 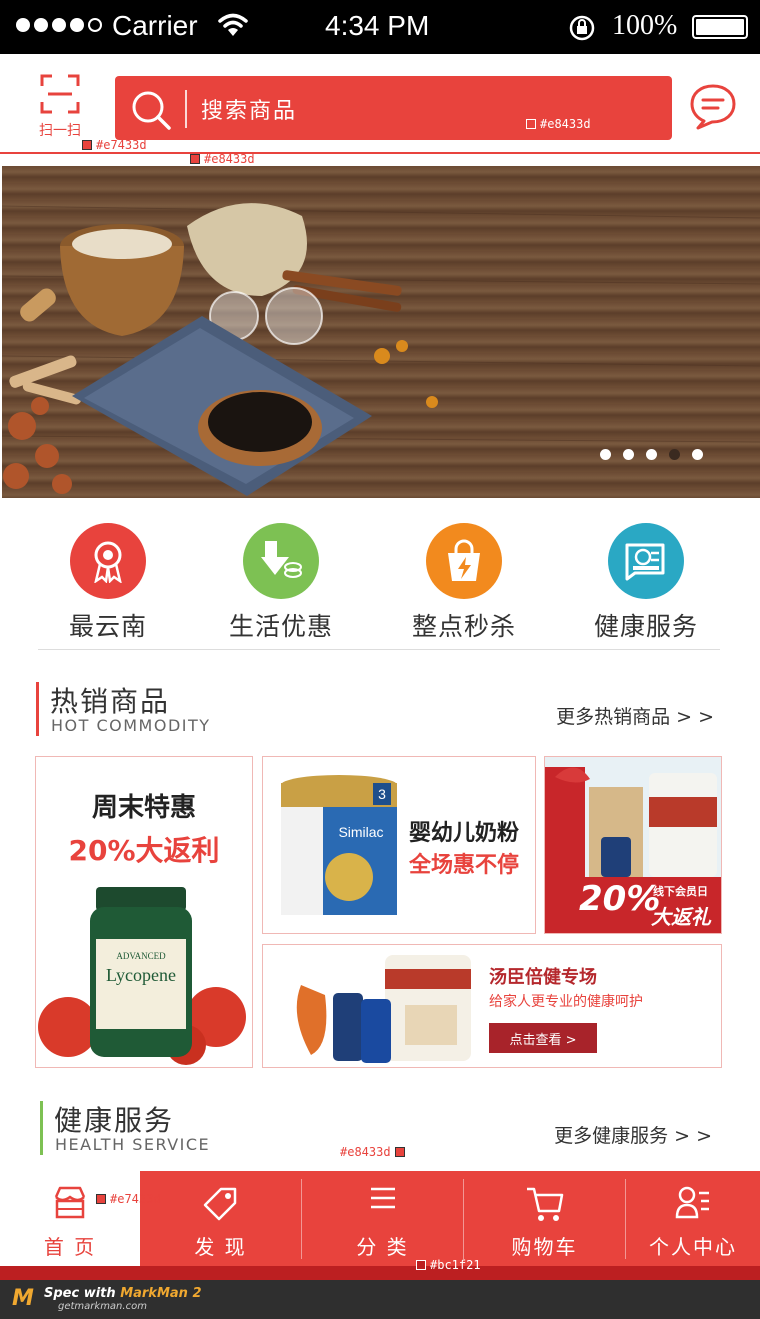 I want to click on svg-text: Lycopene, so click(x=141, y=975).